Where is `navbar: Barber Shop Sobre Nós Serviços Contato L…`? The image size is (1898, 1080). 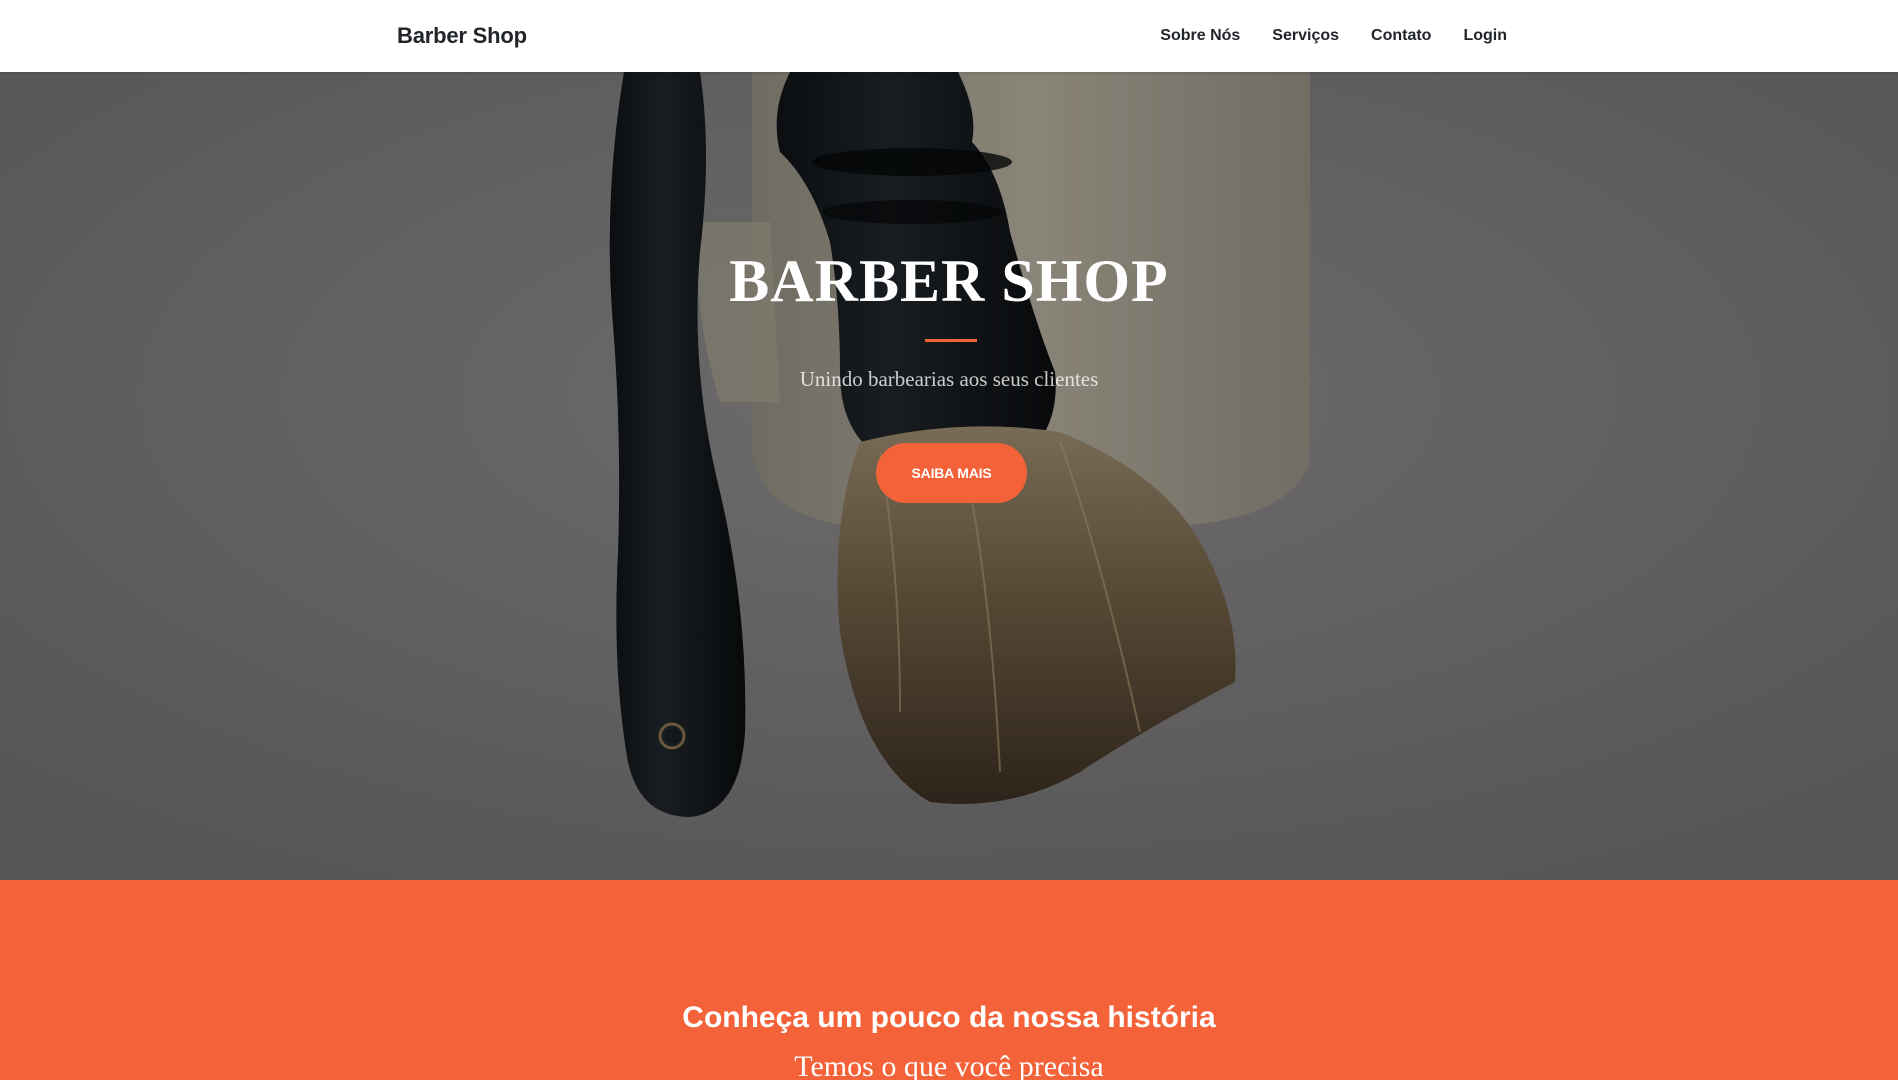 navbar: Barber Shop Sobre Nós Serviços Contato L… is located at coordinates (949, 36).